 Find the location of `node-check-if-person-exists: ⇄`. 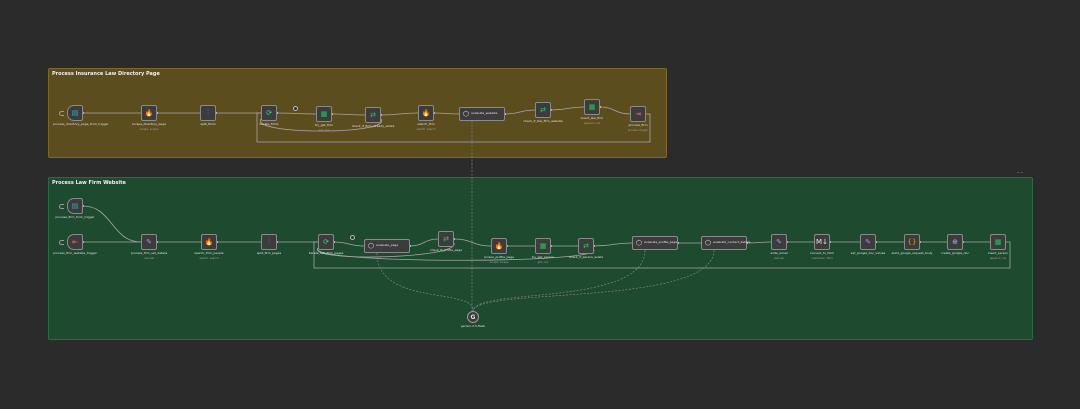

node-check-if-person-exists: ⇄ is located at coordinates (586, 246).